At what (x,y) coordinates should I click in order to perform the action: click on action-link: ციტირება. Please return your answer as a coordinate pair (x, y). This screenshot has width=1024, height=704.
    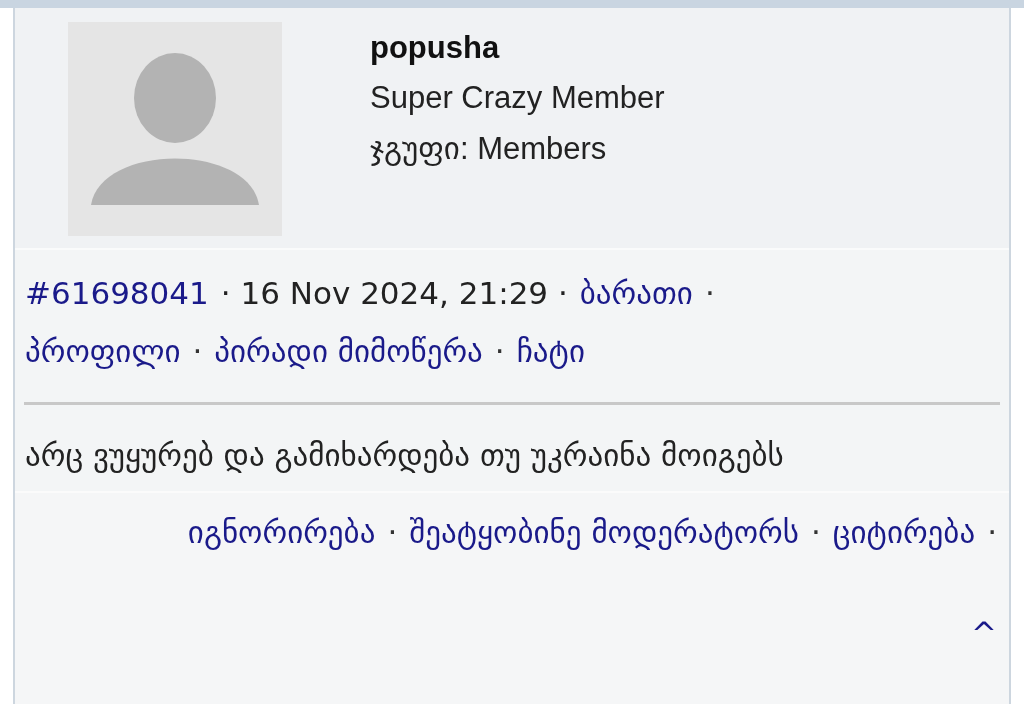
    Looking at the image, I should click on (904, 553).